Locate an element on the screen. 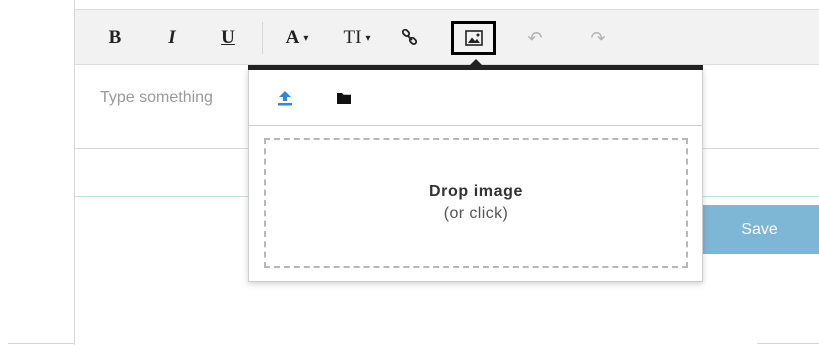 The image size is (819, 345). font-color-label: A is located at coordinates (292, 37).